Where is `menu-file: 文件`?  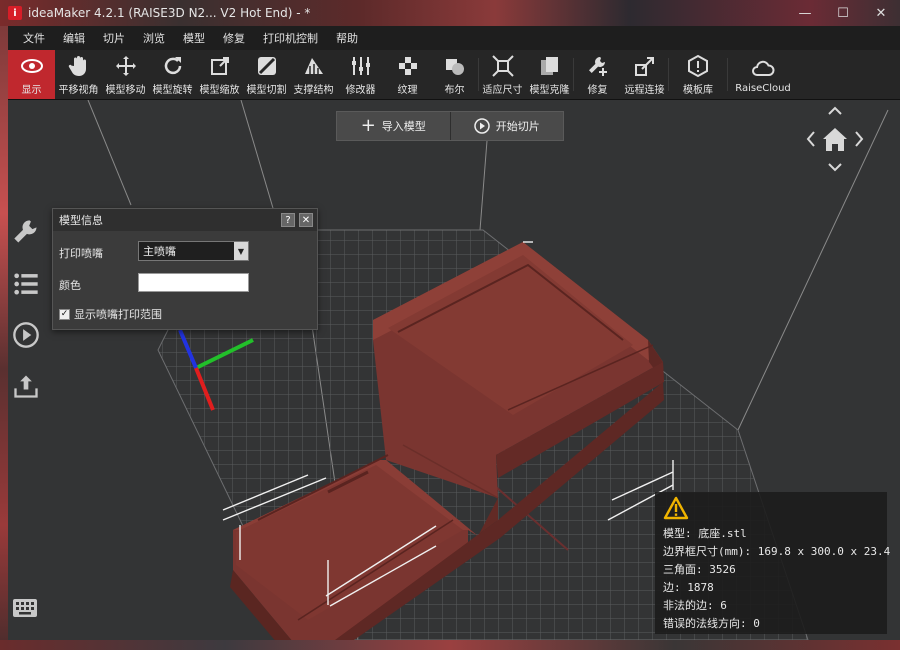 menu-file: 文件 is located at coordinates (34, 38).